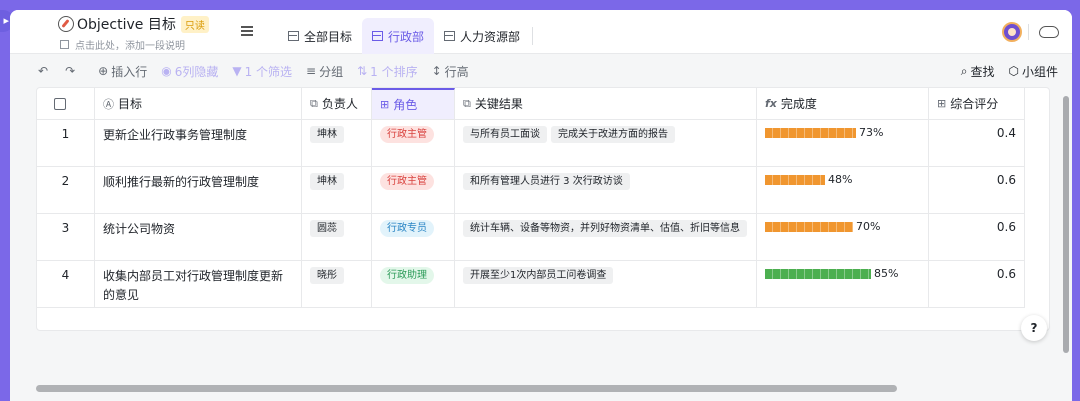  I want to click on view-tabs: 全部目标 行政部 人力资源部, so click(406, 36).